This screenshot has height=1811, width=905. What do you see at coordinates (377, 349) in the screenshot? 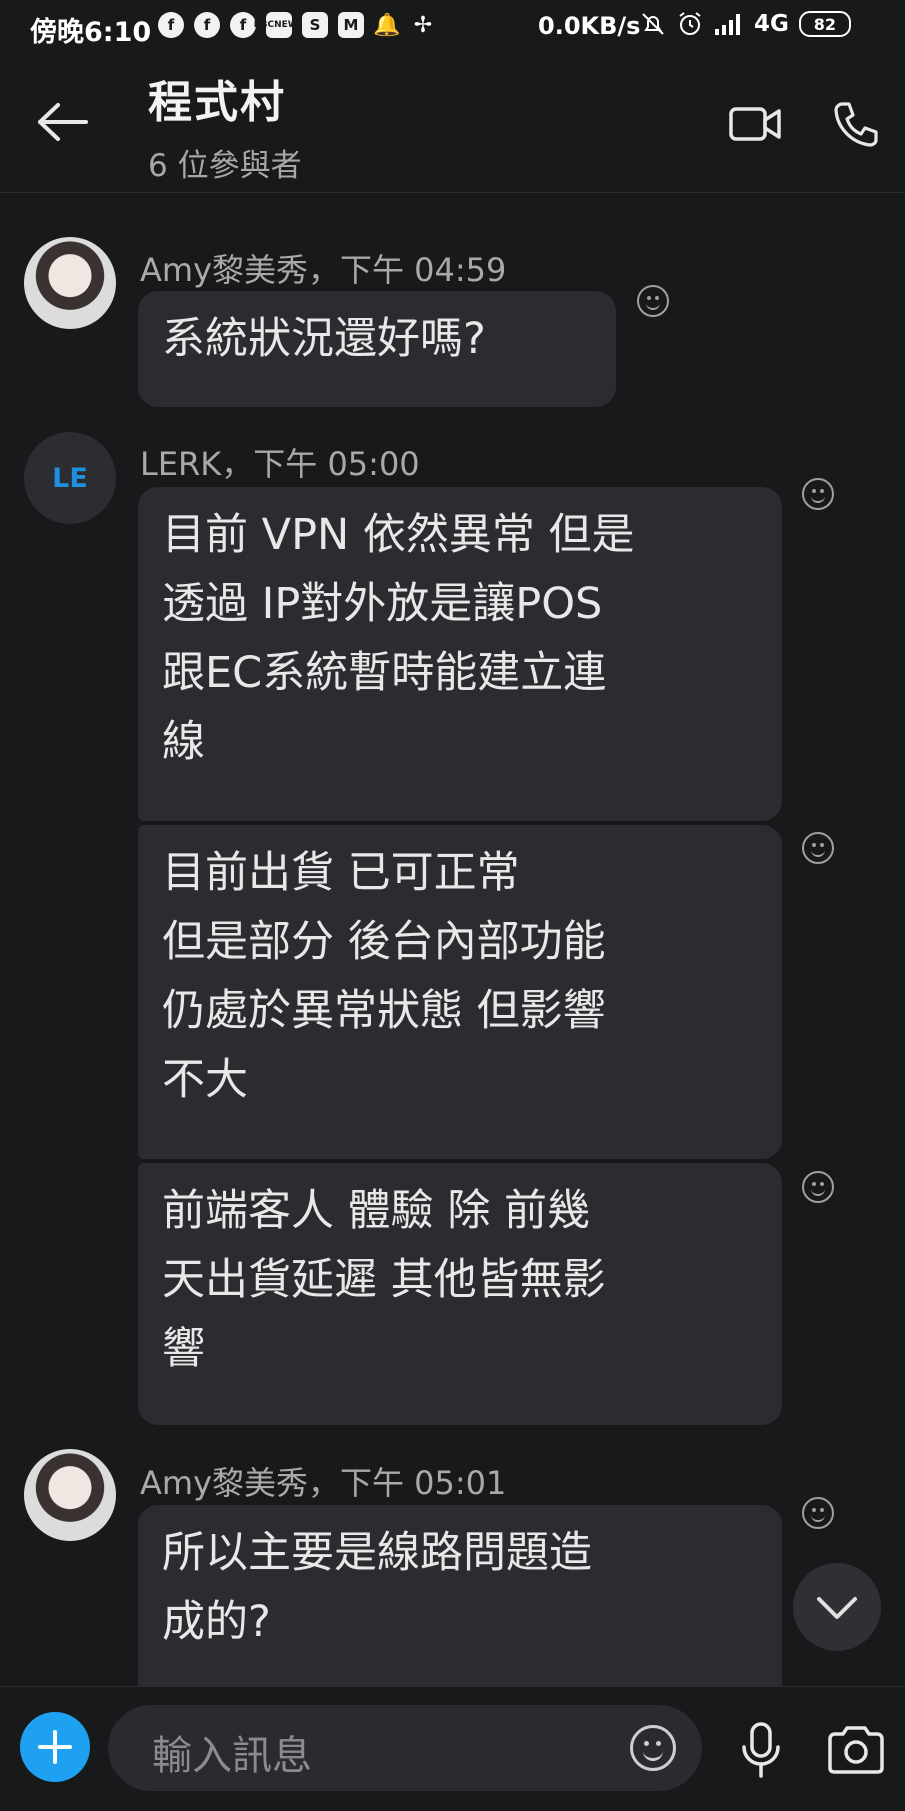
I see `message-bubble: 系統狀況還好嗎?` at bounding box center [377, 349].